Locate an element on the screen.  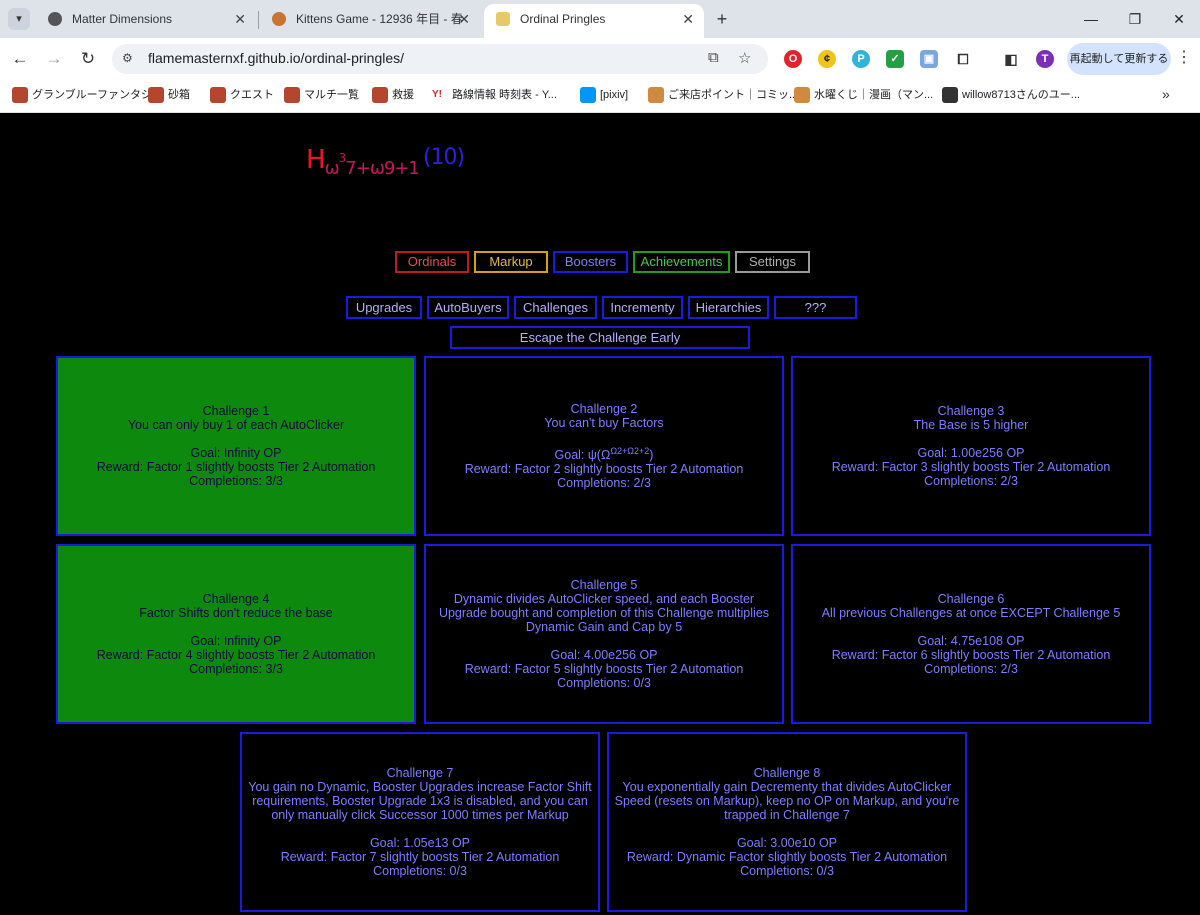
title-ordinal: ω37+ω9+1 is located at coordinates (372, 165).